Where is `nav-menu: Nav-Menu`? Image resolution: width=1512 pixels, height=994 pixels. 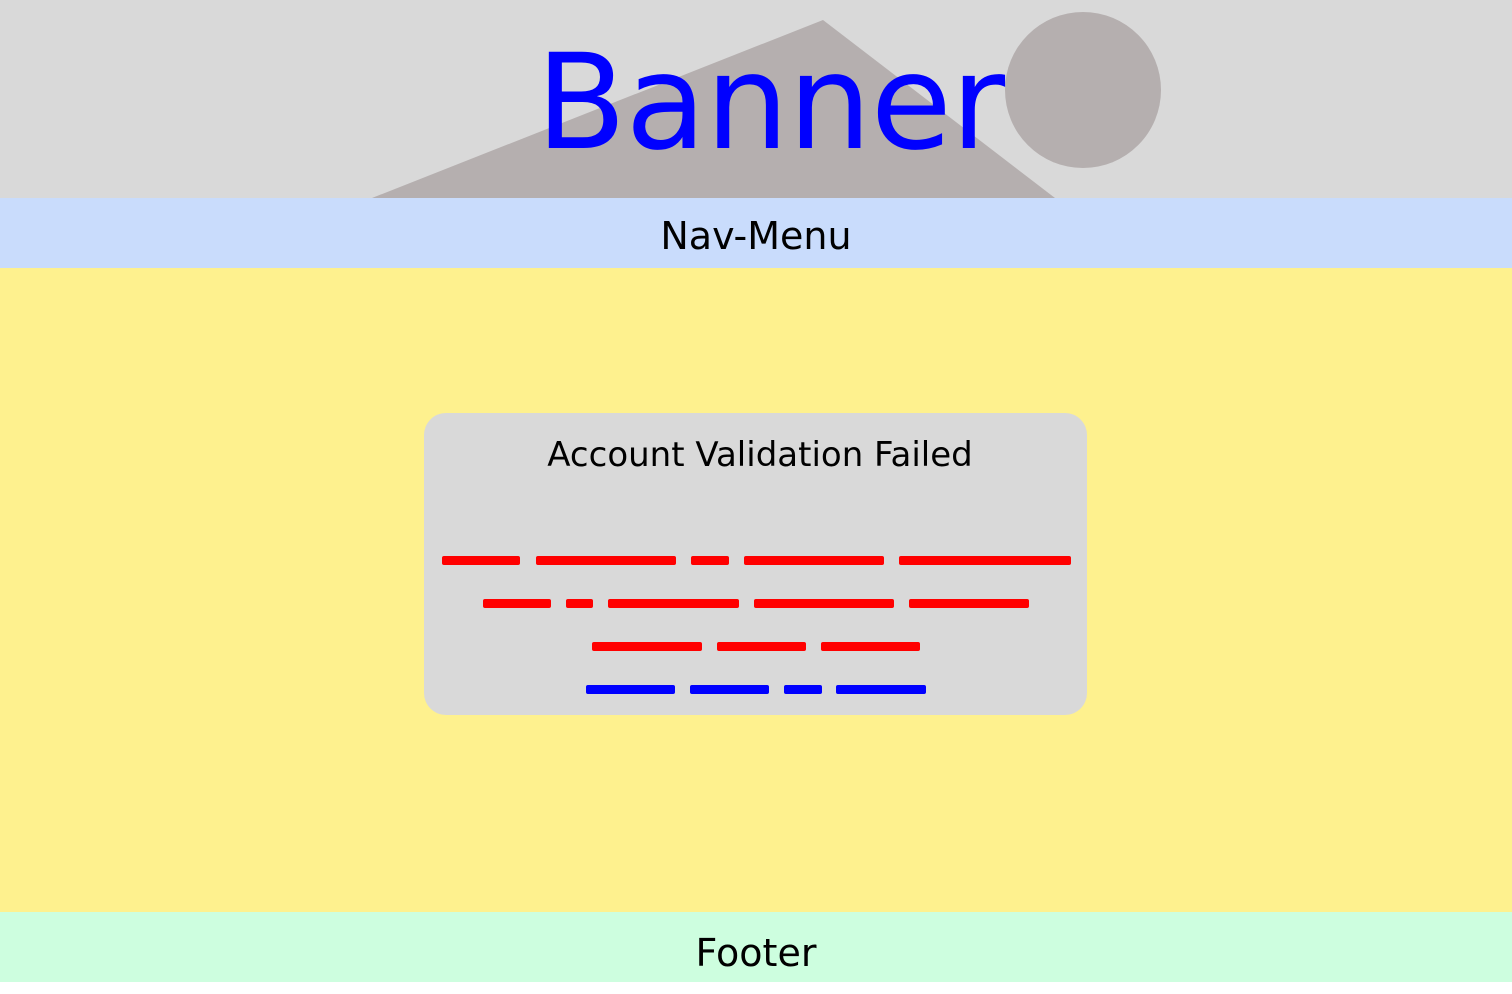
nav-menu: Nav-Menu is located at coordinates (756, 233).